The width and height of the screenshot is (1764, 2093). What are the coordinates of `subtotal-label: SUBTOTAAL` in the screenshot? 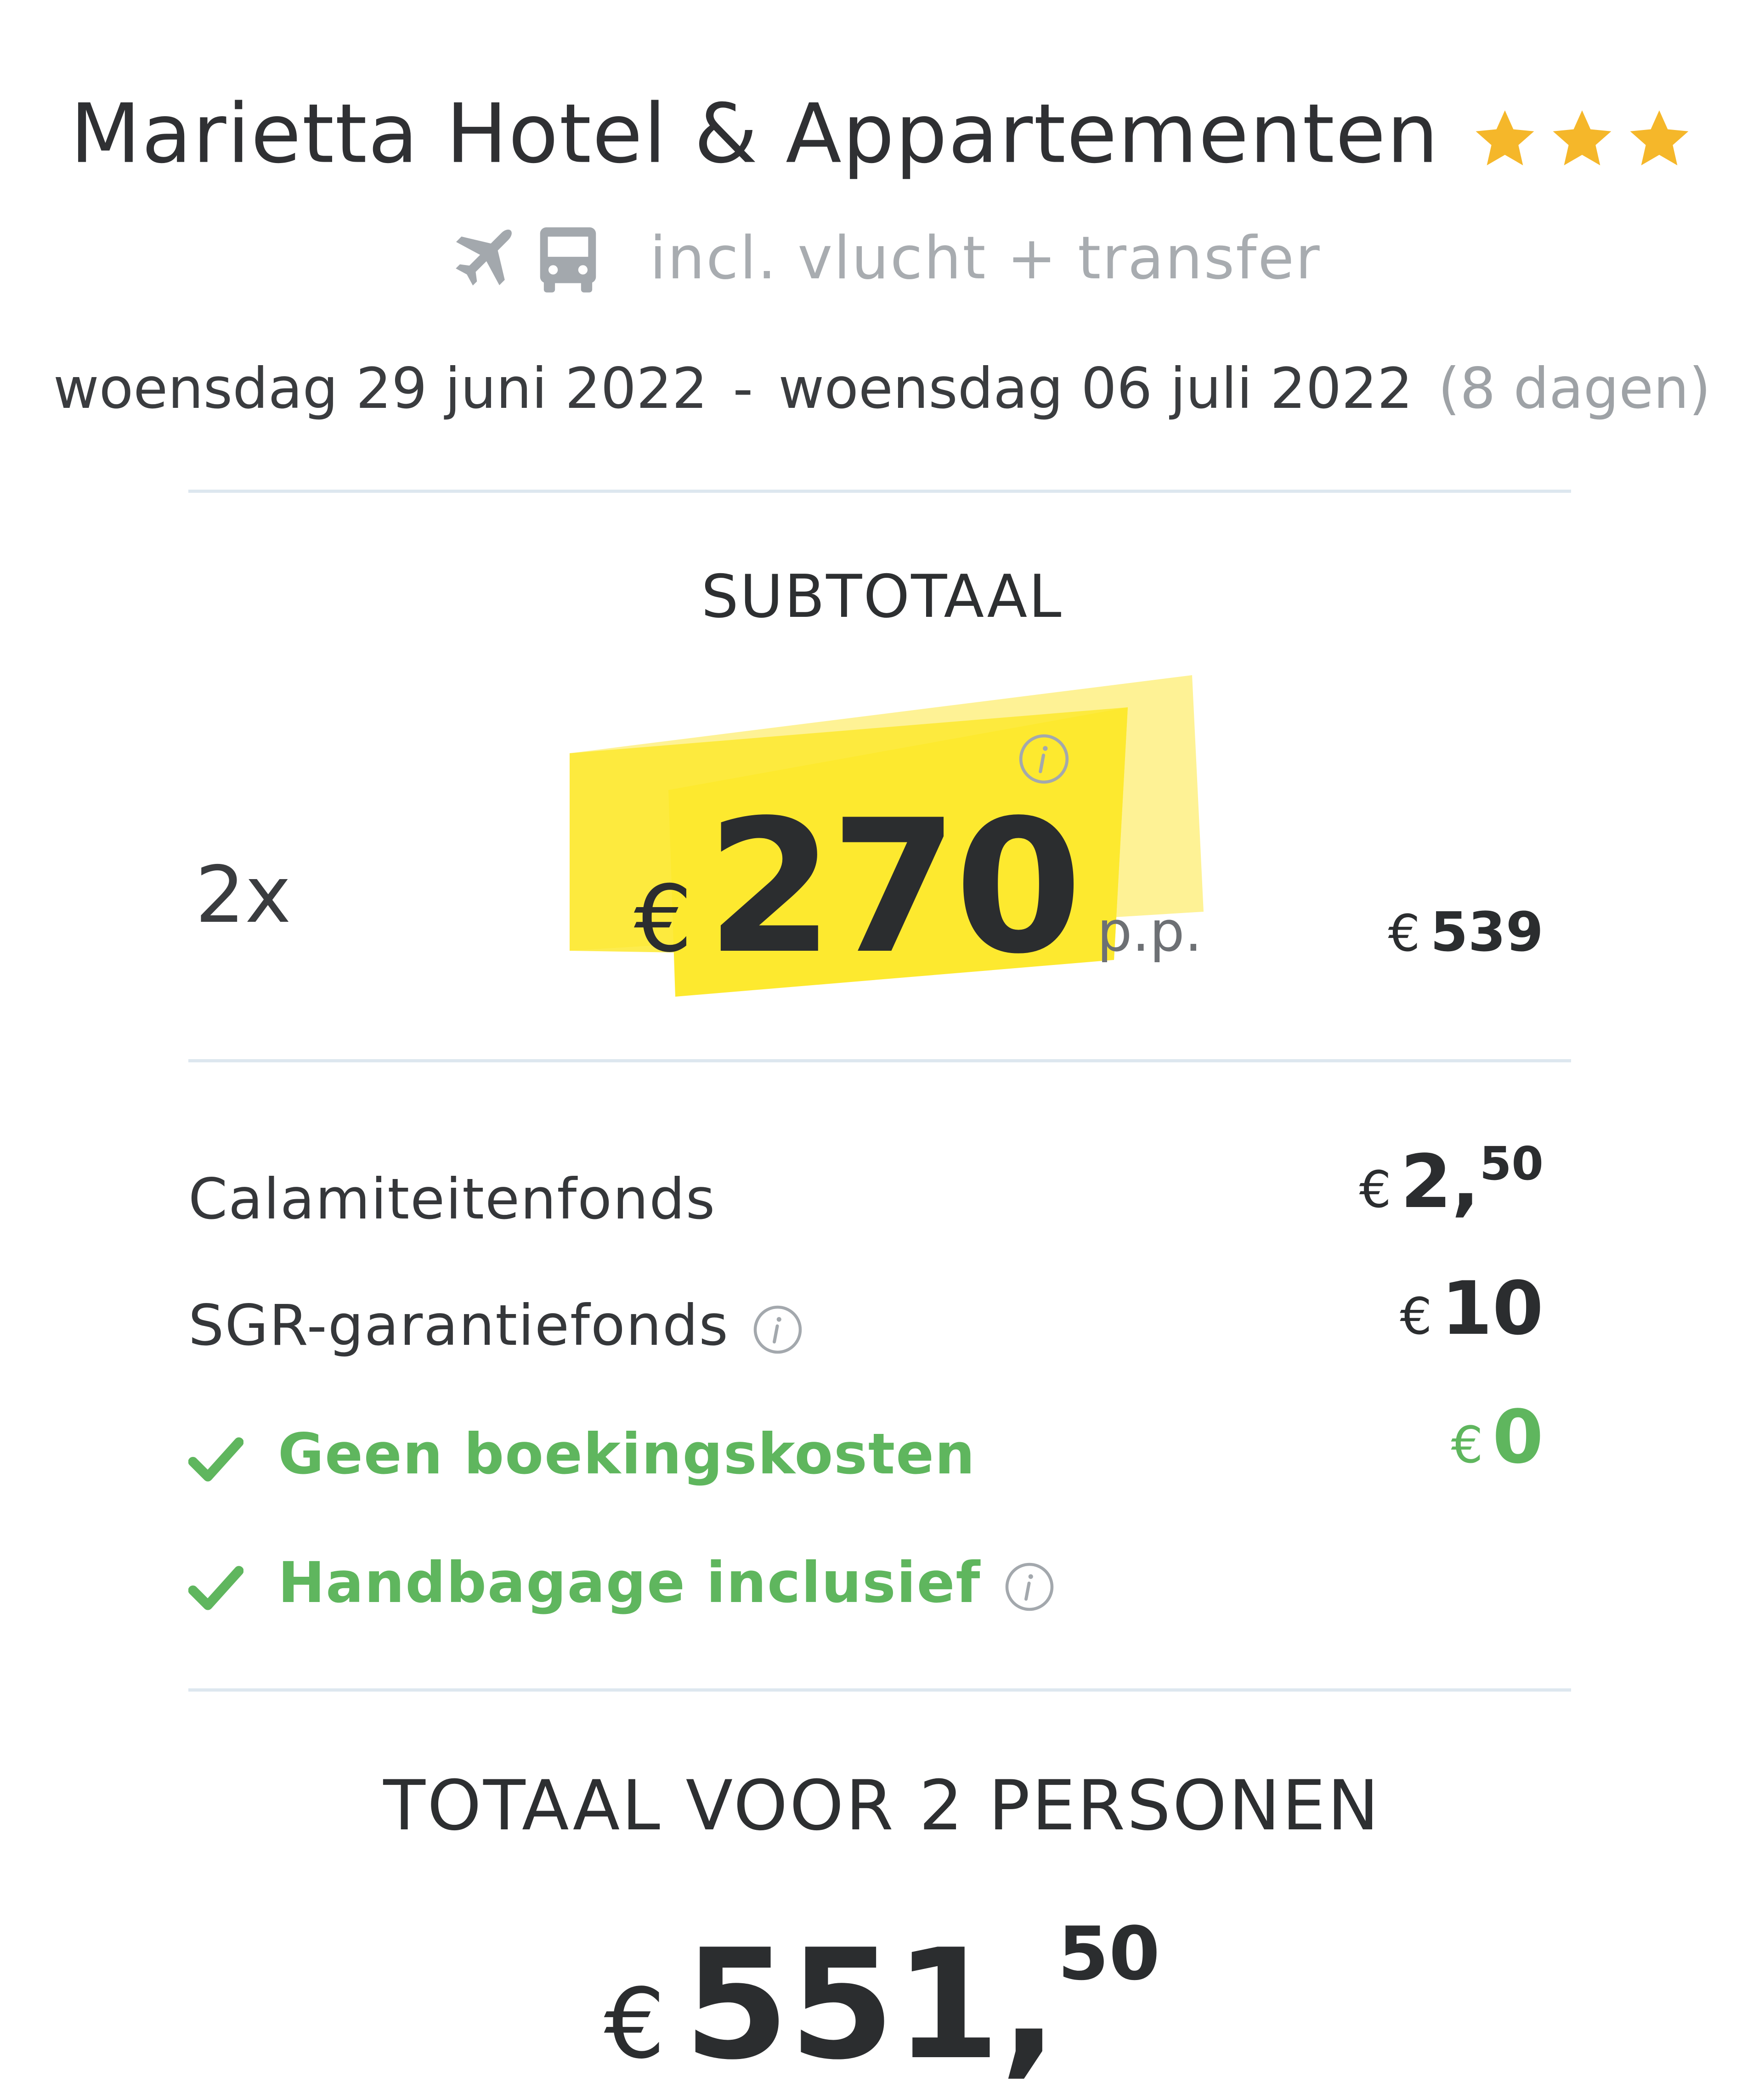 It's located at (882, 597).